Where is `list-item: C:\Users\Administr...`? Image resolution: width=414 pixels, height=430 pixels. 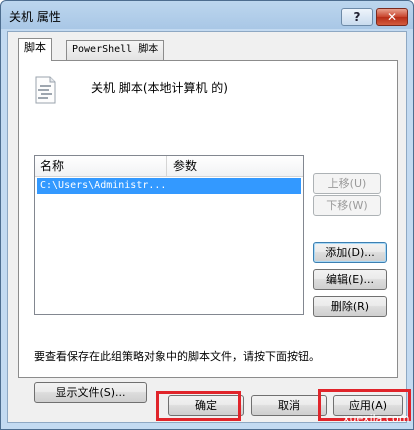
list-item: C:\Users\Administr... is located at coordinates (169, 186).